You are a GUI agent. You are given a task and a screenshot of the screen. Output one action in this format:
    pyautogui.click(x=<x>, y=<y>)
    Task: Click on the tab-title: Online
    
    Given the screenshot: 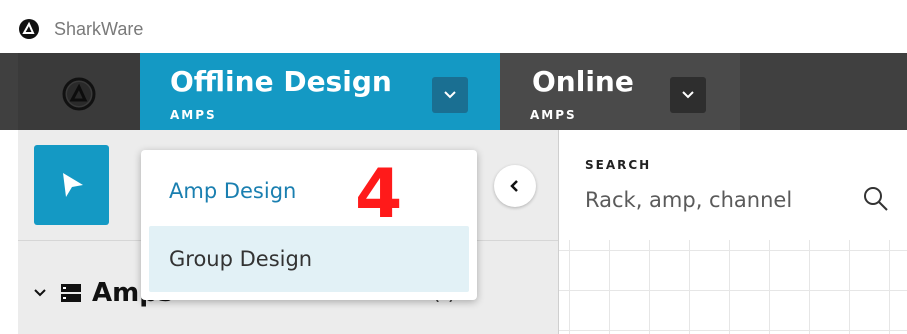 What is the action you would take?
    pyautogui.click(x=583, y=81)
    